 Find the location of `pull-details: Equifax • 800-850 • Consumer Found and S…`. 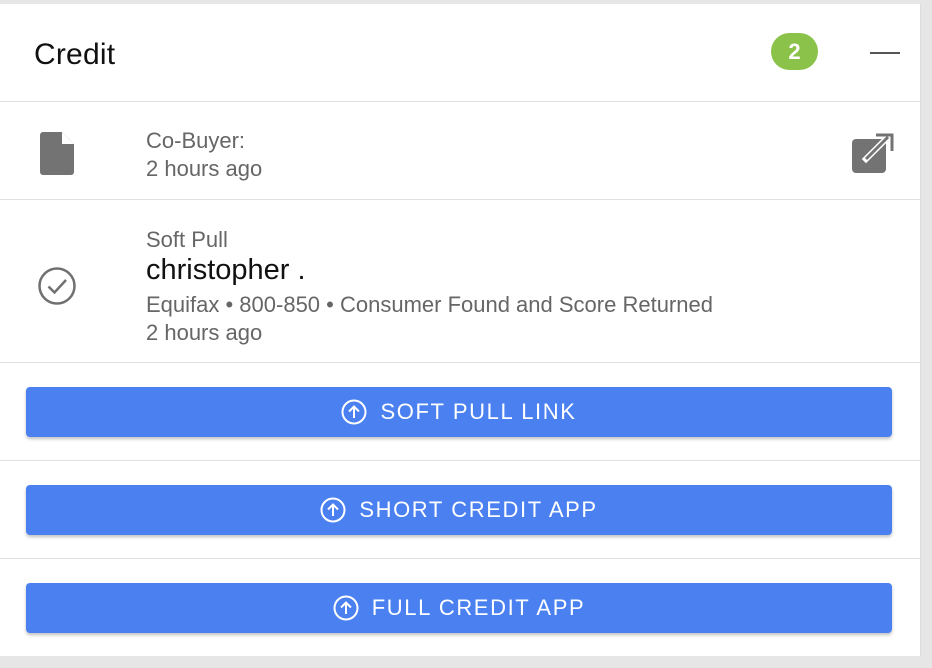

pull-details: Equifax • 800-850 • Consumer Found and S… is located at coordinates (429, 304).